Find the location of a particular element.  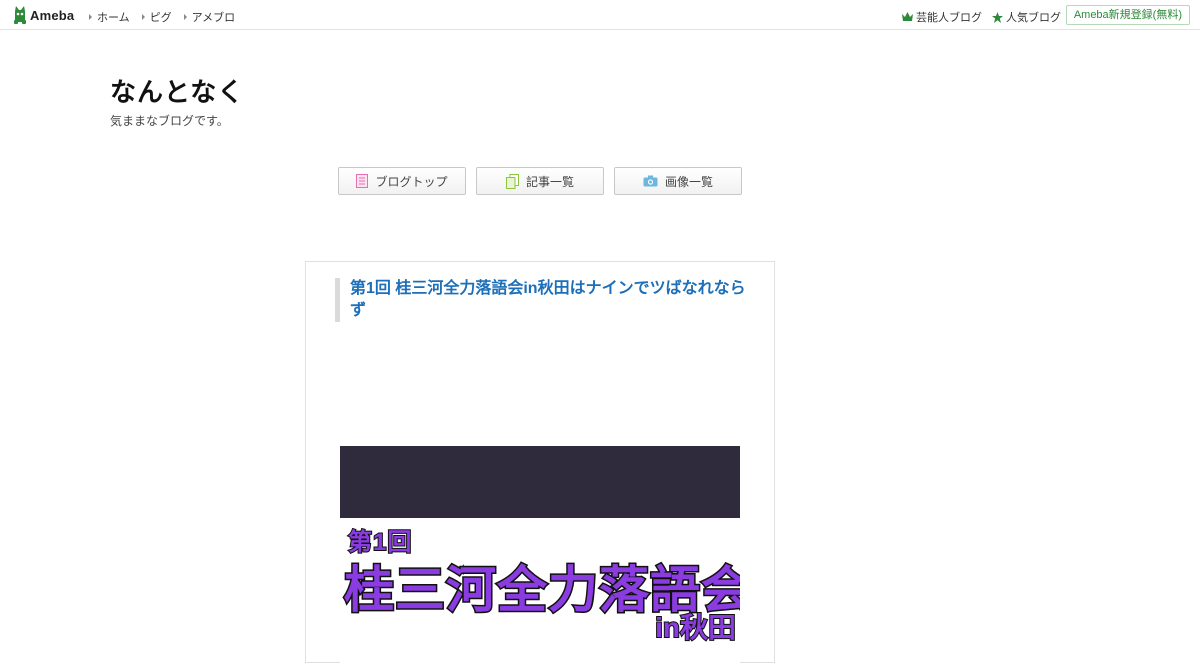

pages-icon is located at coordinates (512, 181).